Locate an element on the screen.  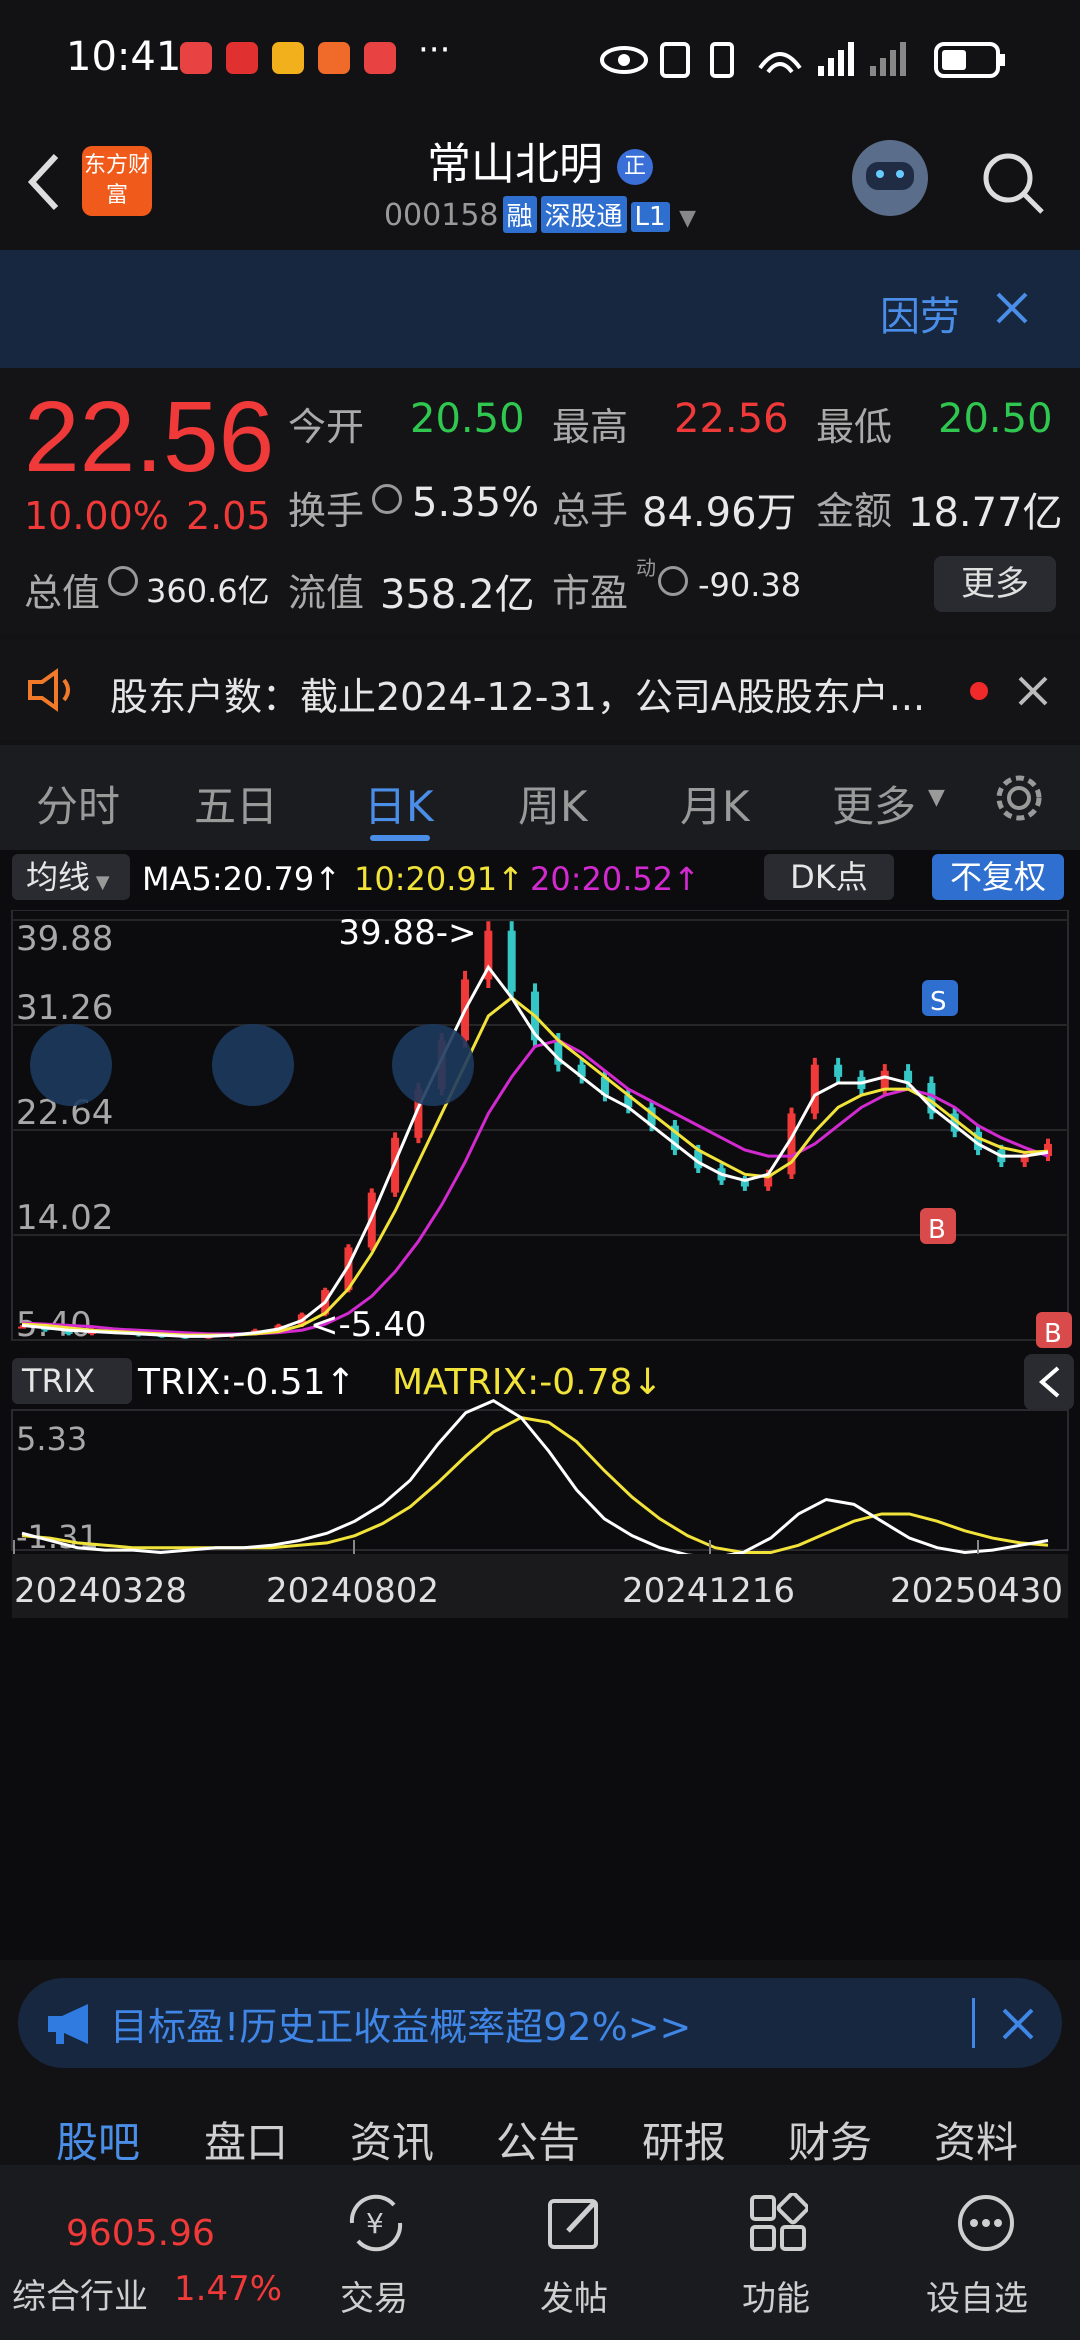
subnav-profile: 资料 is located at coordinates (976, 2139).